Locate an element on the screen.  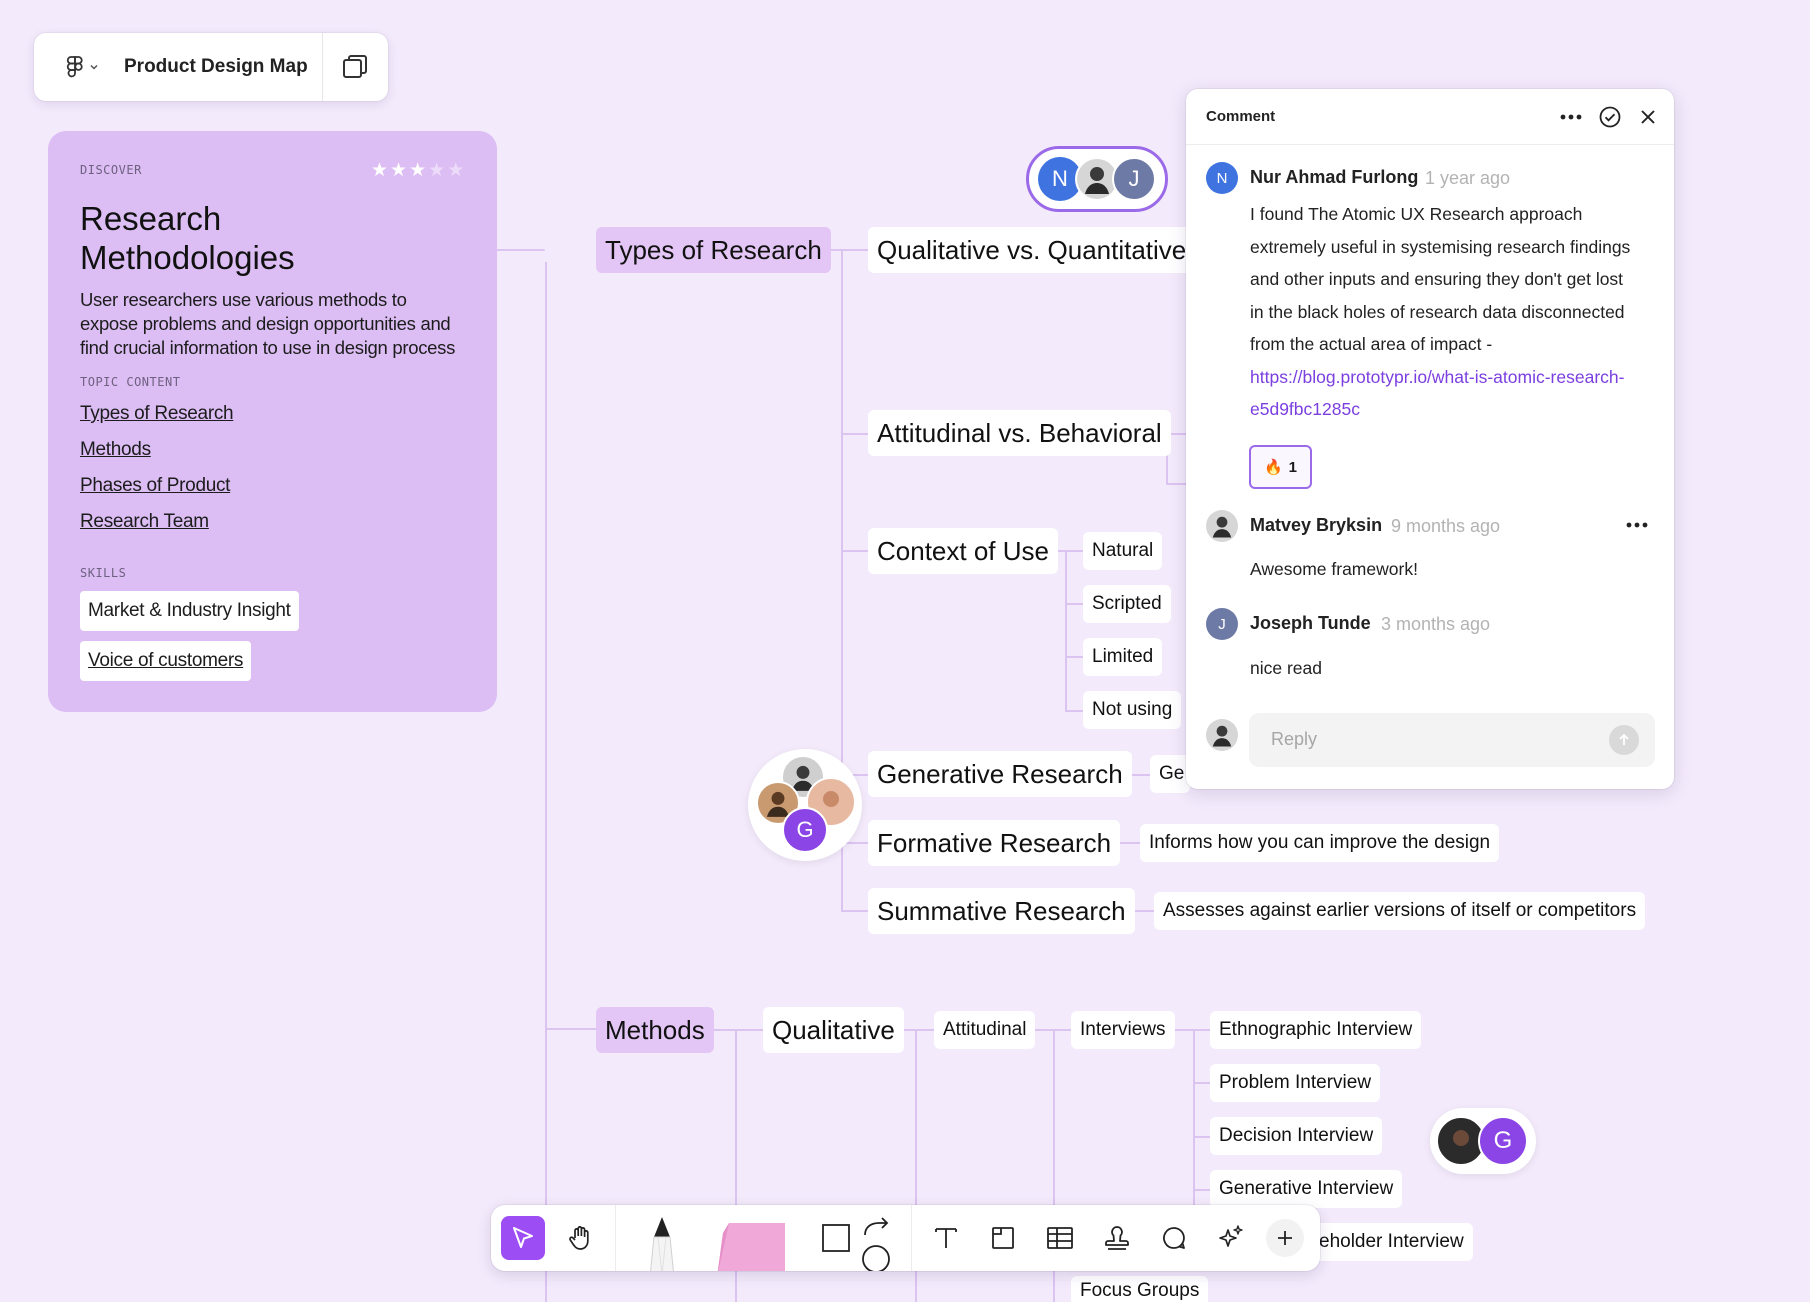
comment-time: 9 months ago is located at coordinates (1446, 526).